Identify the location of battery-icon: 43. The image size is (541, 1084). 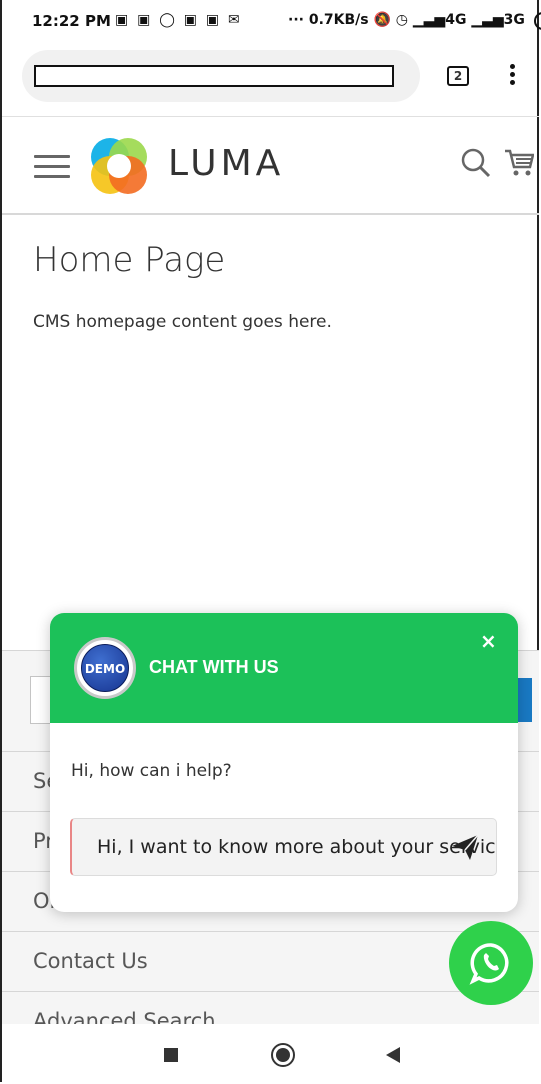
(537, 21).